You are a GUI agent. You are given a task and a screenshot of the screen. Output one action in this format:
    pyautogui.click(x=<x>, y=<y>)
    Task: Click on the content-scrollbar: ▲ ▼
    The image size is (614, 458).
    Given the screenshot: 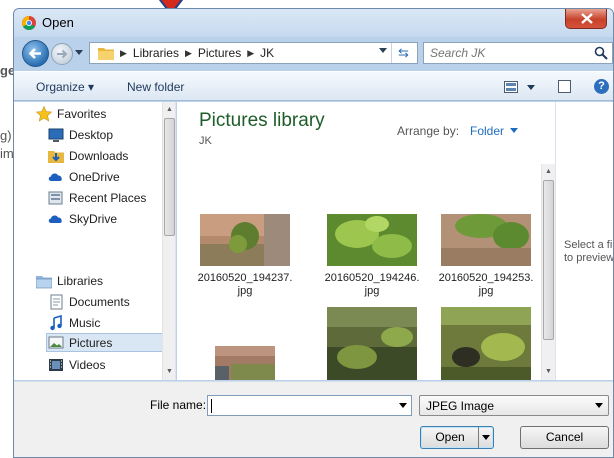 What is the action you would take?
    pyautogui.click(x=548, y=272)
    